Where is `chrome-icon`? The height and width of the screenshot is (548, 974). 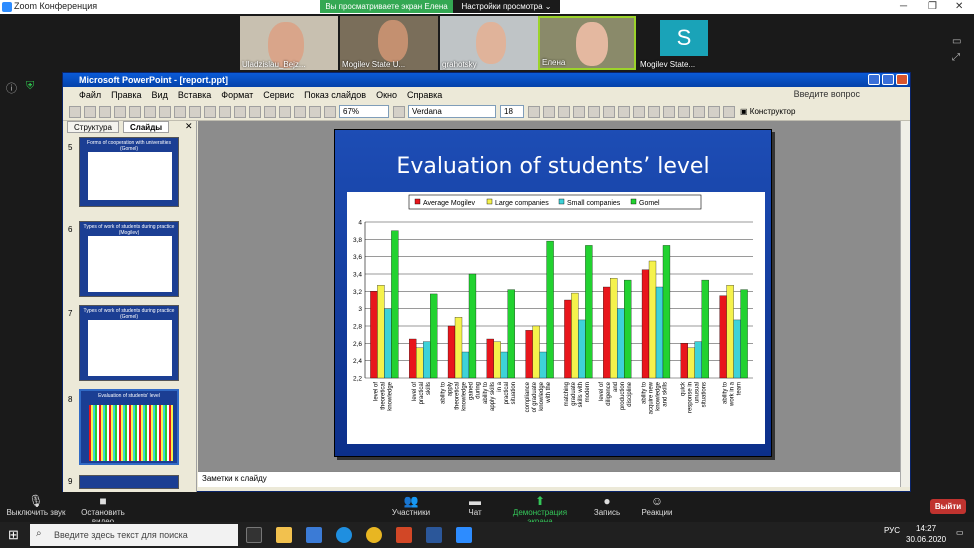
chrome-icon is located at coordinates (374, 535).